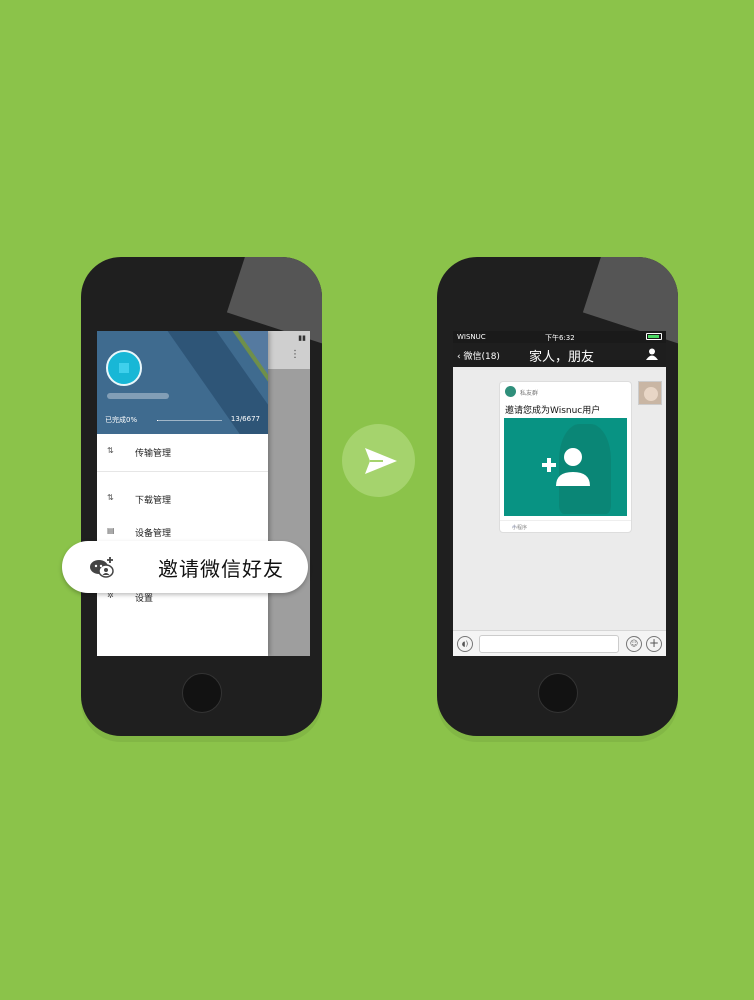 This screenshot has height=1000, width=754. I want to click on chat-nav-bar: ‹ 微信(18) 家人，朋友, so click(559, 355).